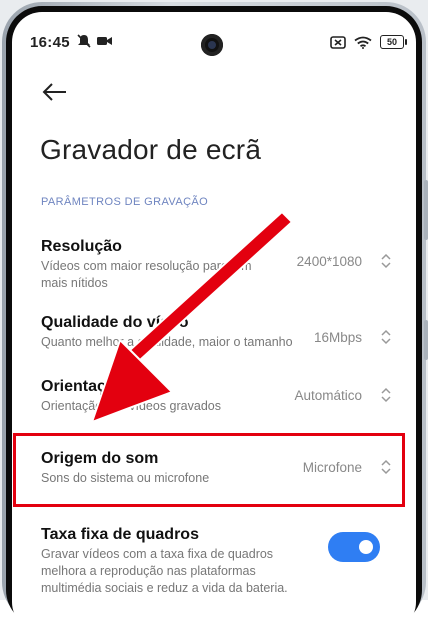 This screenshot has width=428, height=632. I want to click on setting-title: Taxa fixa de quadros, so click(120, 534).